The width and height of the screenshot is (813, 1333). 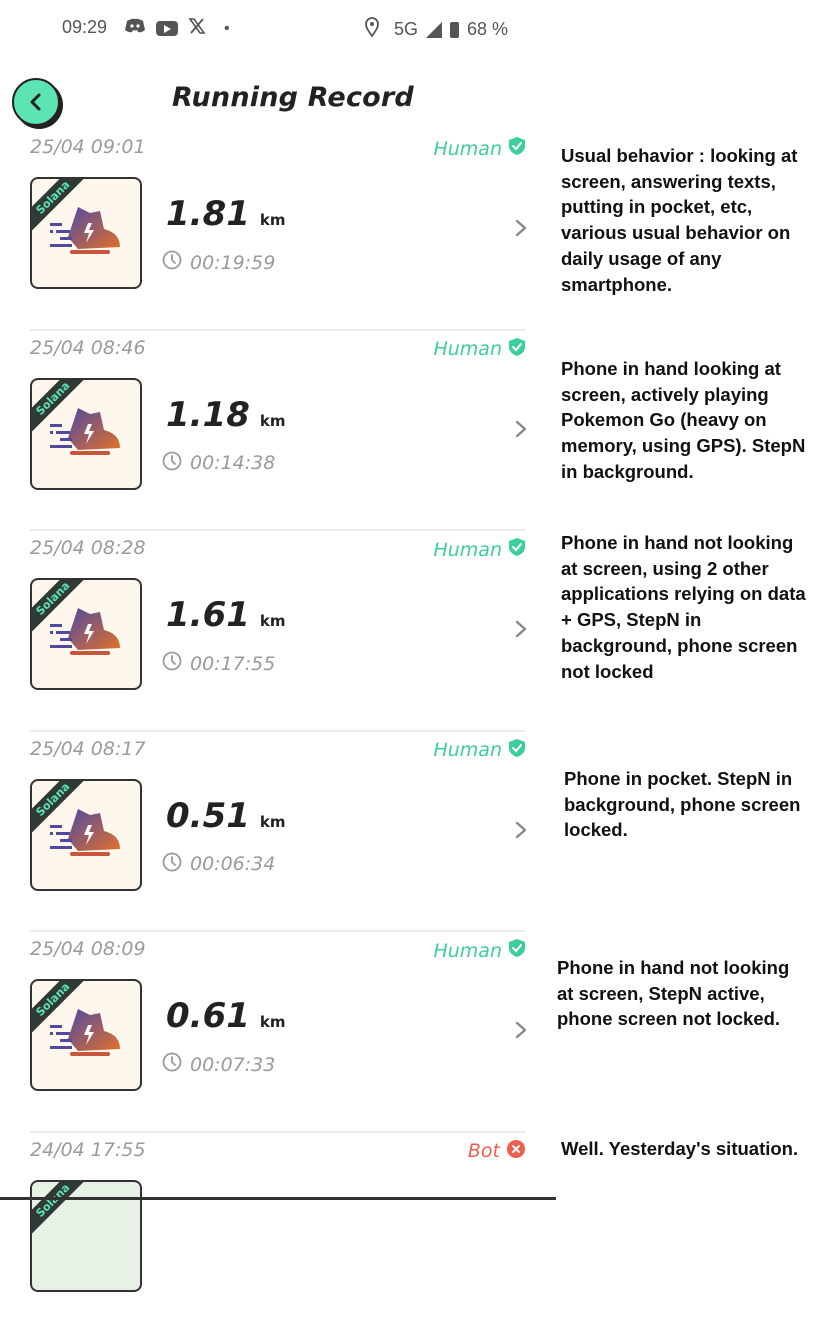 I want to click on record-date: 24/04 17:55, so click(x=88, y=1150).